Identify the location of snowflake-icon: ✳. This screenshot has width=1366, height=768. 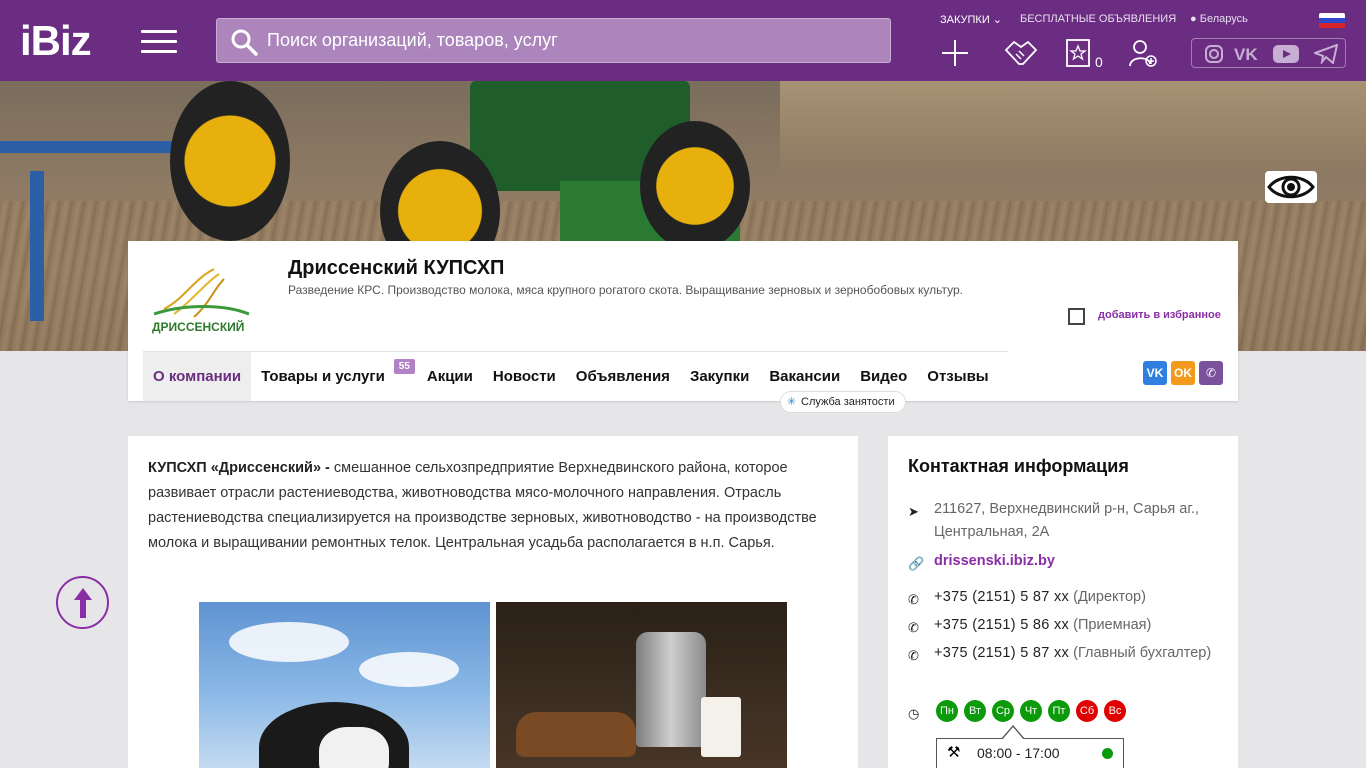
(792, 402).